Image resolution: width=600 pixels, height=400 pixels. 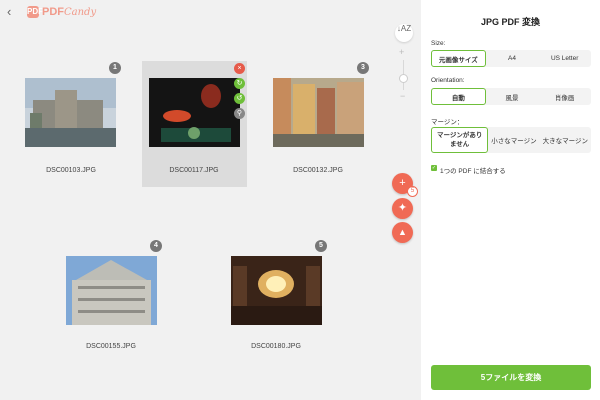 What do you see at coordinates (473, 171) in the screenshot?
I see `merge-label: 1つの PDF に結合する` at bounding box center [473, 171].